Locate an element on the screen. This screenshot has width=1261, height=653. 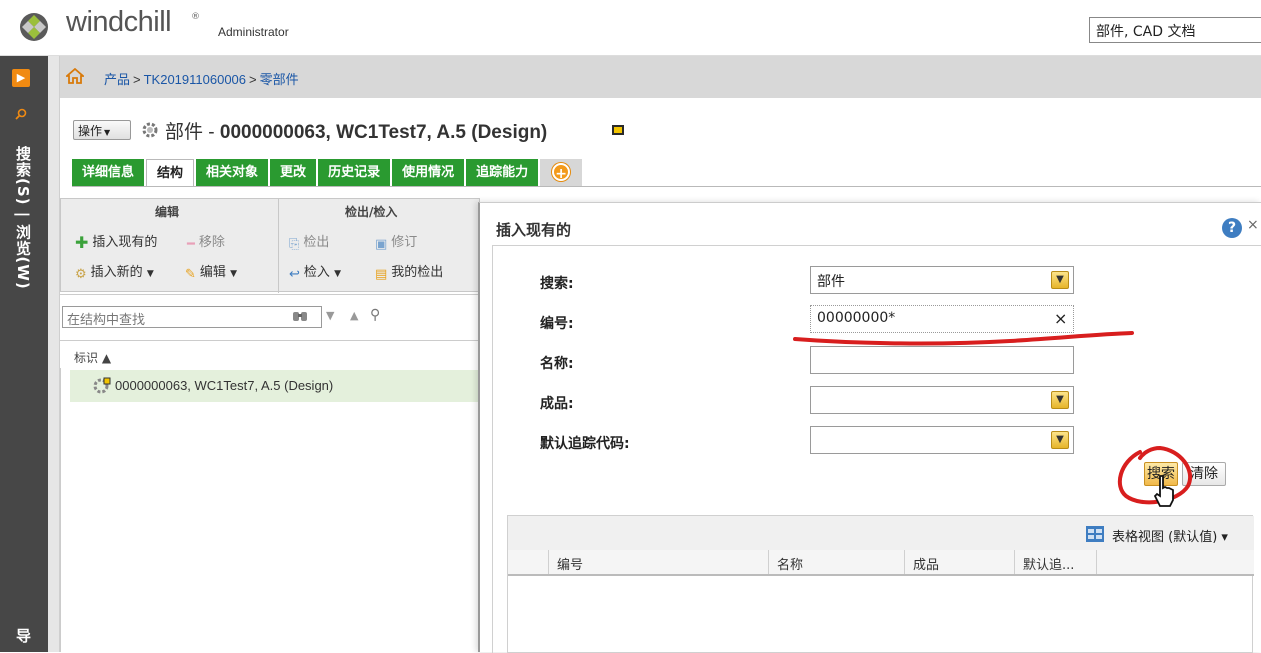
trace-code-select: ▼ is located at coordinates (942, 440).